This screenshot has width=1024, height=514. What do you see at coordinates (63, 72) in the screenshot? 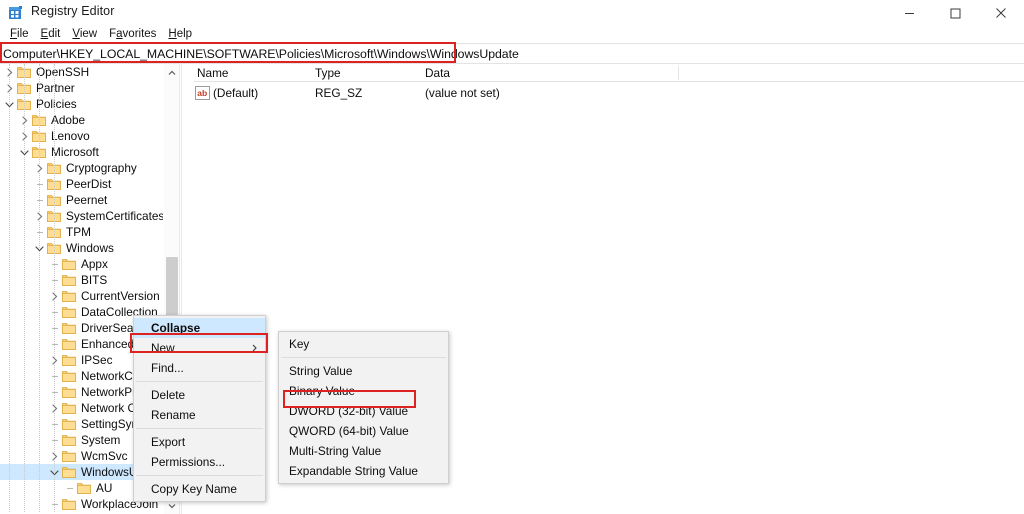
I see `tree-item-label: OpenSSH` at bounding box center [63, 72].